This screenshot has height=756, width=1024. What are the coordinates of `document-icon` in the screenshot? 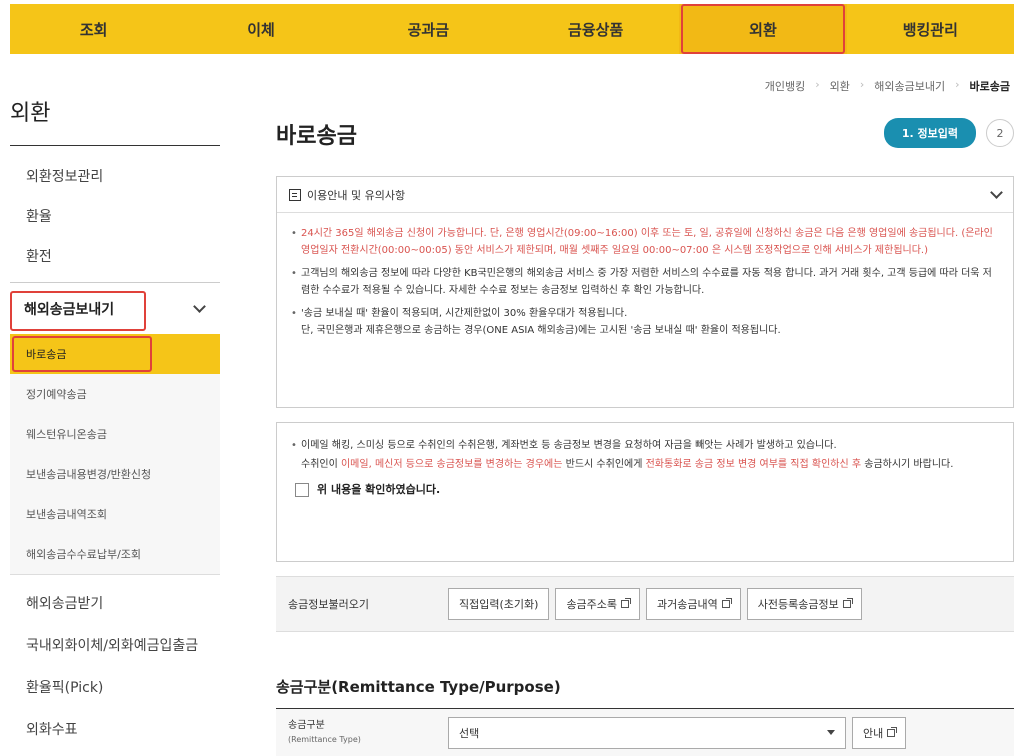 It's located at (295, 194).